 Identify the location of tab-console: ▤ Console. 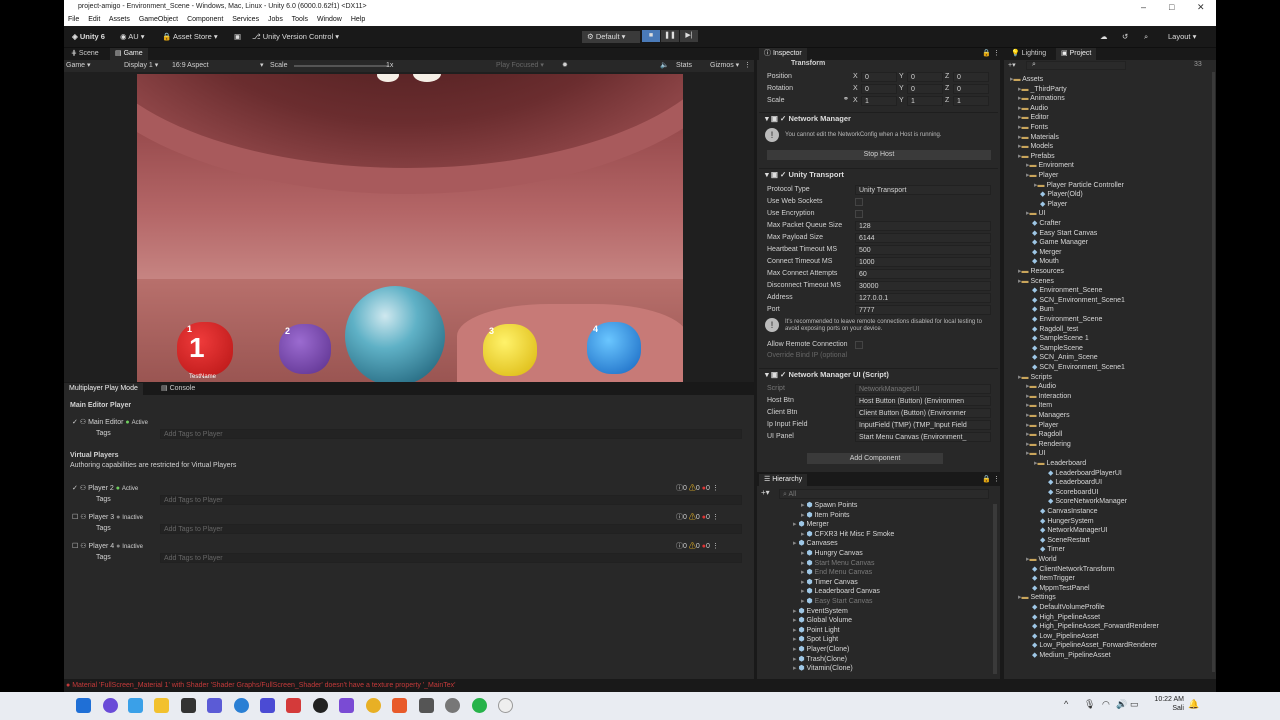
(178, 389).